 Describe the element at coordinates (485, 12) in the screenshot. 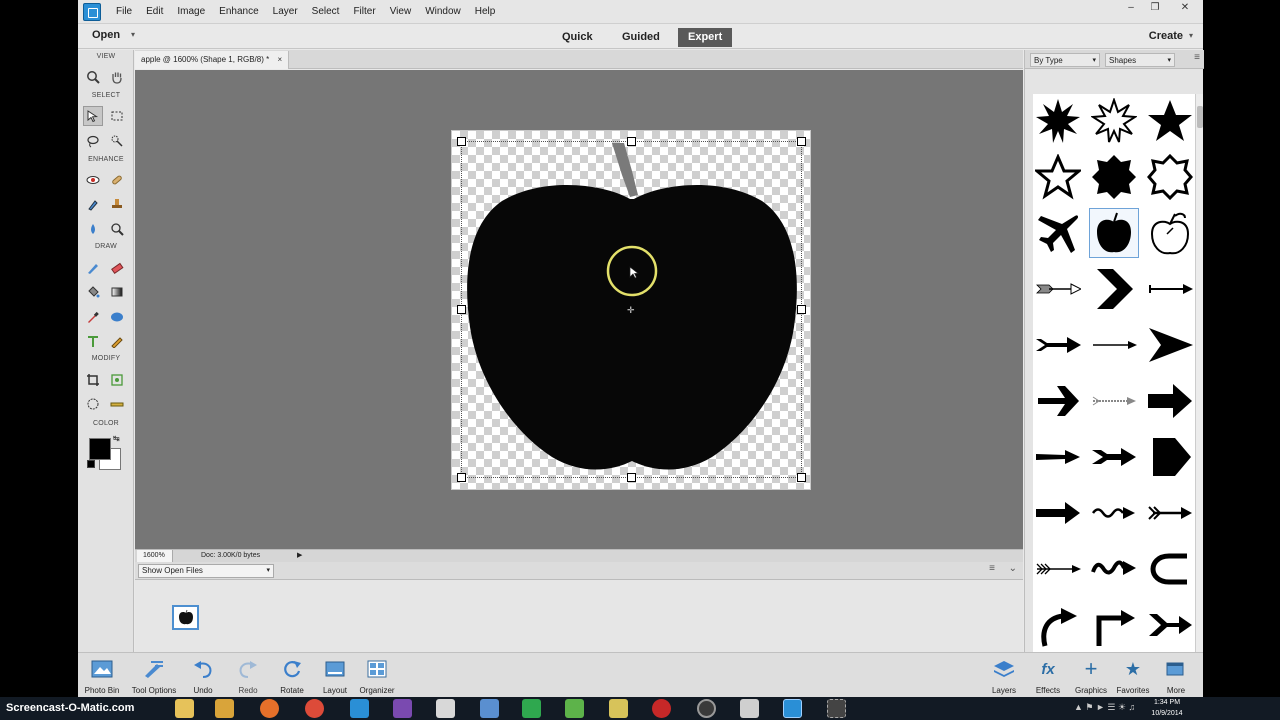

I see `menu-help: Help` at that location.